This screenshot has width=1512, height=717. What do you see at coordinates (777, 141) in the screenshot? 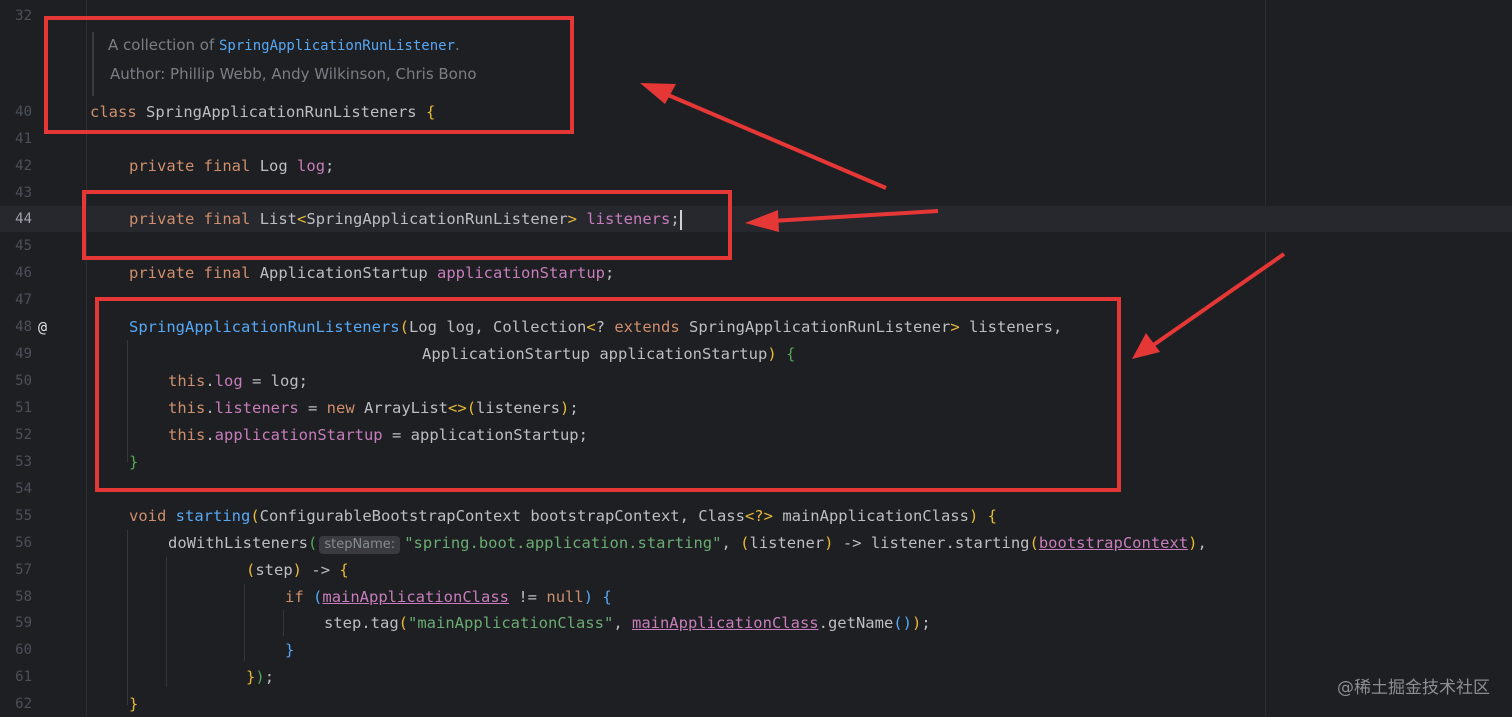
I see `arrow-to-class-box` at bounding box center [777, 141].